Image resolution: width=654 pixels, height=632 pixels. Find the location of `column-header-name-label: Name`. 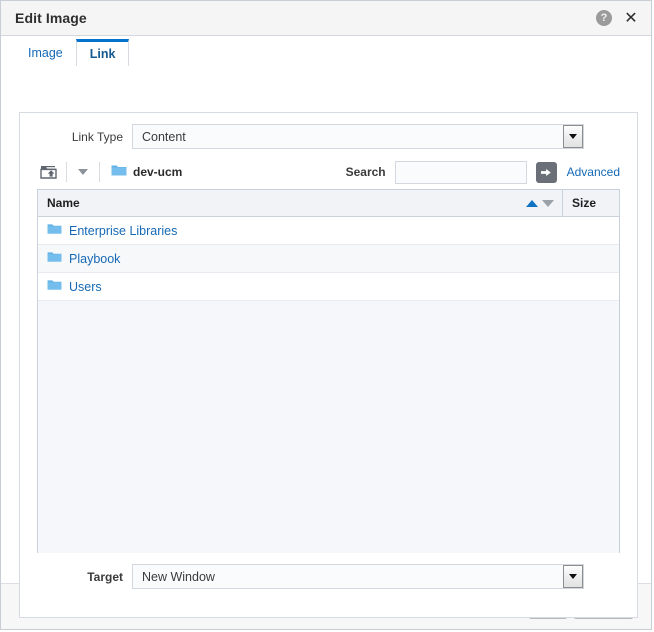

column-header-name-label: Name is located at coordinates (63, 203).